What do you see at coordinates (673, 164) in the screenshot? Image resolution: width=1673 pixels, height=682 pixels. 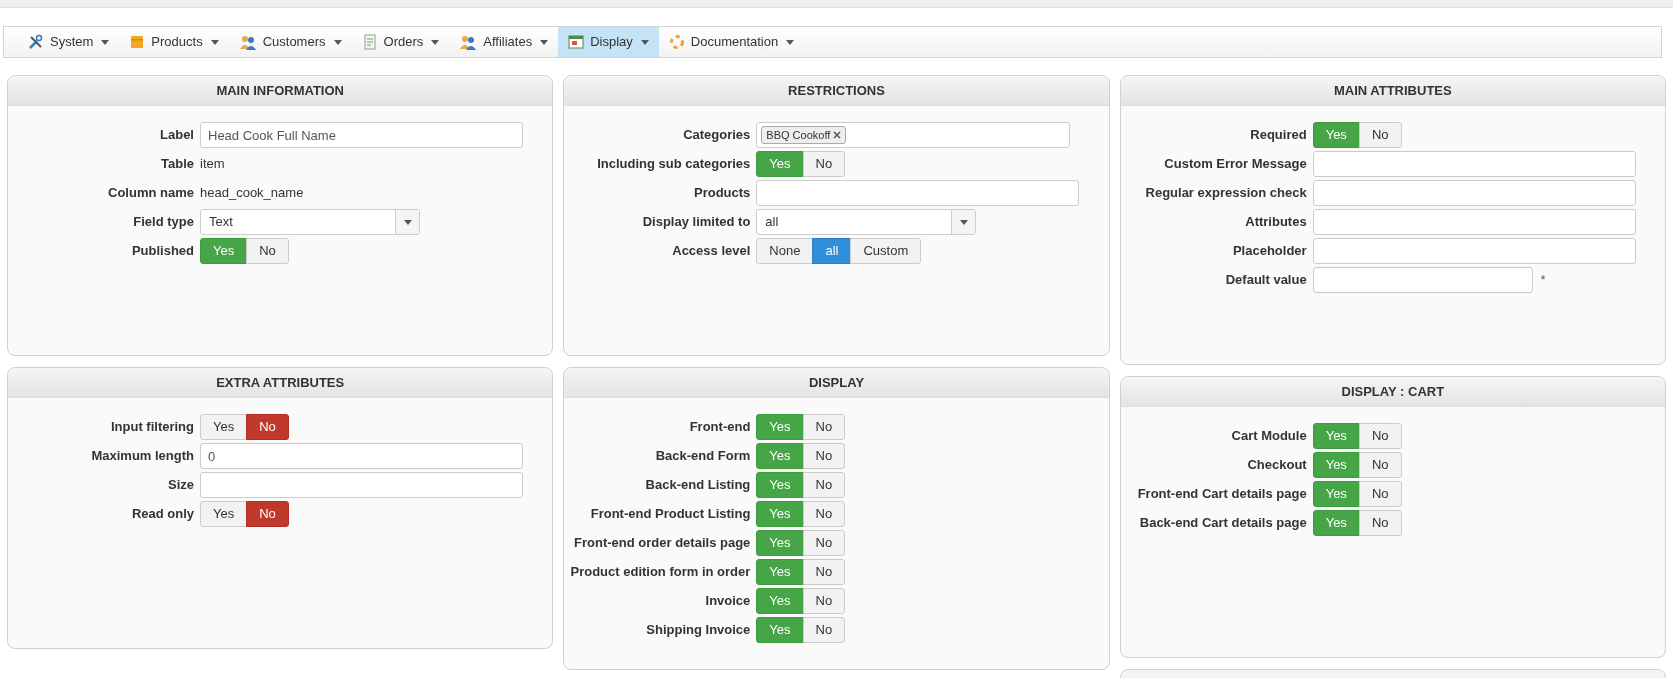 I see `field-label: Including sub categories` at bounding box center [673, 164].